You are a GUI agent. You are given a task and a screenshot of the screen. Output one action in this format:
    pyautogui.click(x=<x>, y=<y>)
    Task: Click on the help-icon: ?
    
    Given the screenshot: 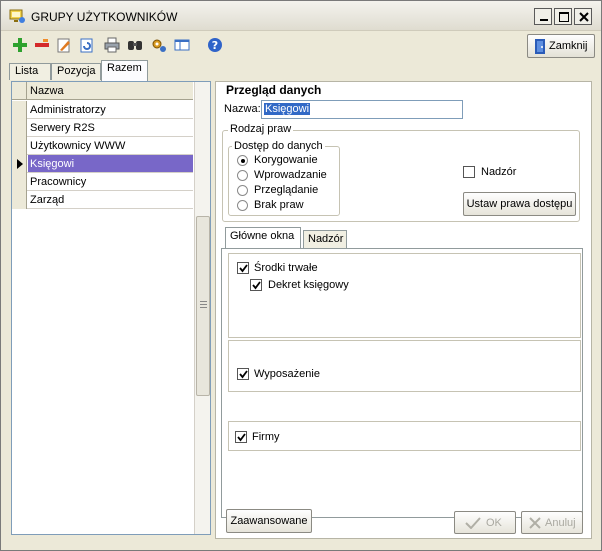 What is the action you would take?
    pyautogui.click(x=215, y=45)
    